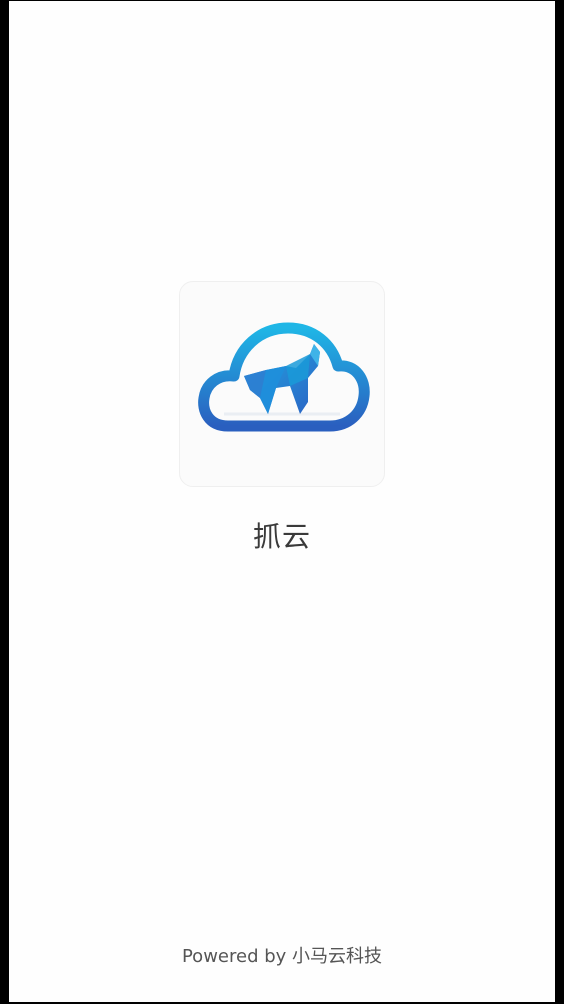 This screenshot has width=564, height=1004. What do you see at coordinates (281, 536) in the screenshot?
I see `app-title: 抓云` at bounding box center [281, 536].